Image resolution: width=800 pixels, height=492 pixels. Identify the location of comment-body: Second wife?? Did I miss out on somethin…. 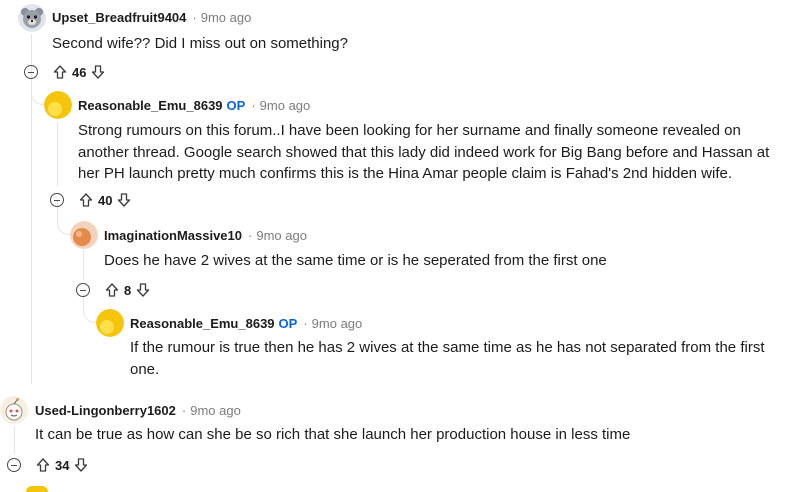
(200, 43).